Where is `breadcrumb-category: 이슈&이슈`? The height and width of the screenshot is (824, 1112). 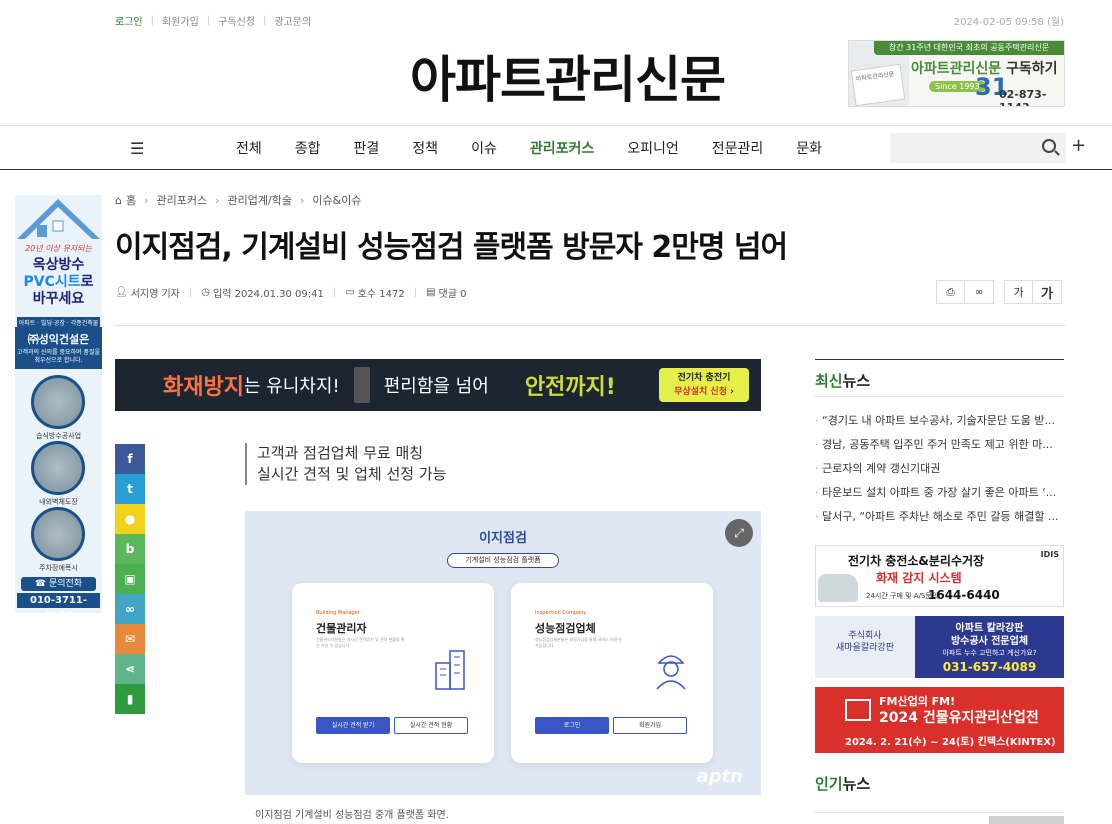 breadcrumb-category: 이슈&이슈 is located at coordinates (336, 200).